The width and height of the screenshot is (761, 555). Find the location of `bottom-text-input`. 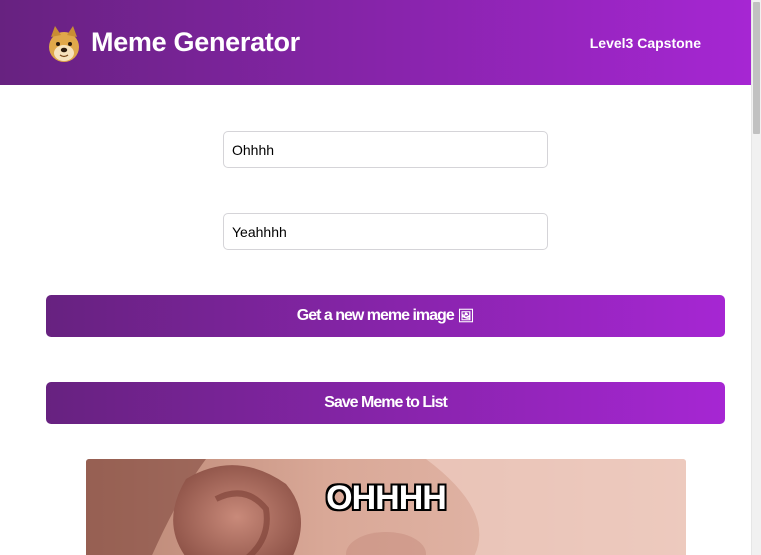

bottom-text-input is located at coordinates (385, 231).